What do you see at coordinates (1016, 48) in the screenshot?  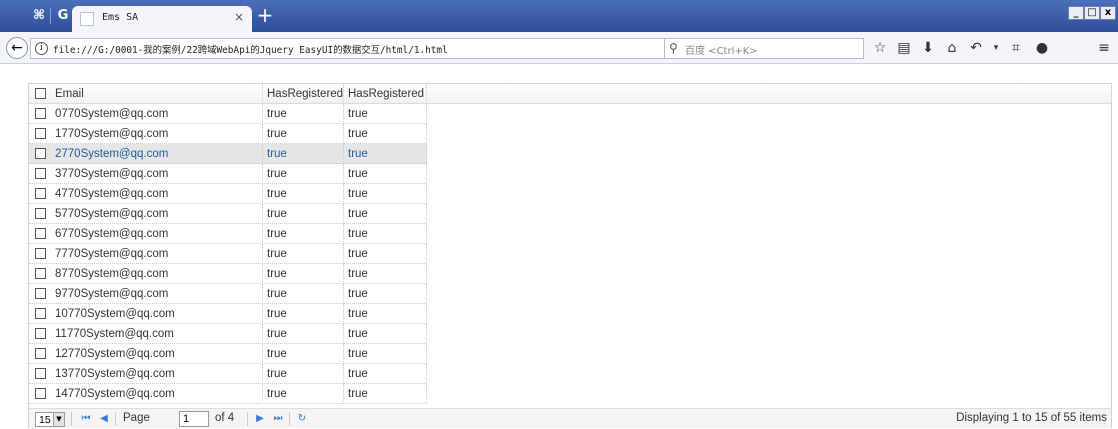 I see `screenshot-icon: ⌗` at bounding box center [1016, 48].